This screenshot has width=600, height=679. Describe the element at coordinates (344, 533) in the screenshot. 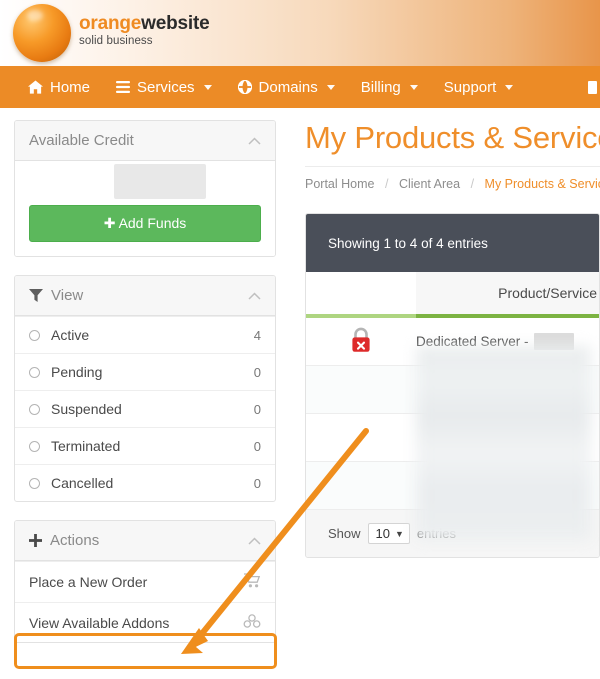

I see `show-entries-label: Show` at that location.